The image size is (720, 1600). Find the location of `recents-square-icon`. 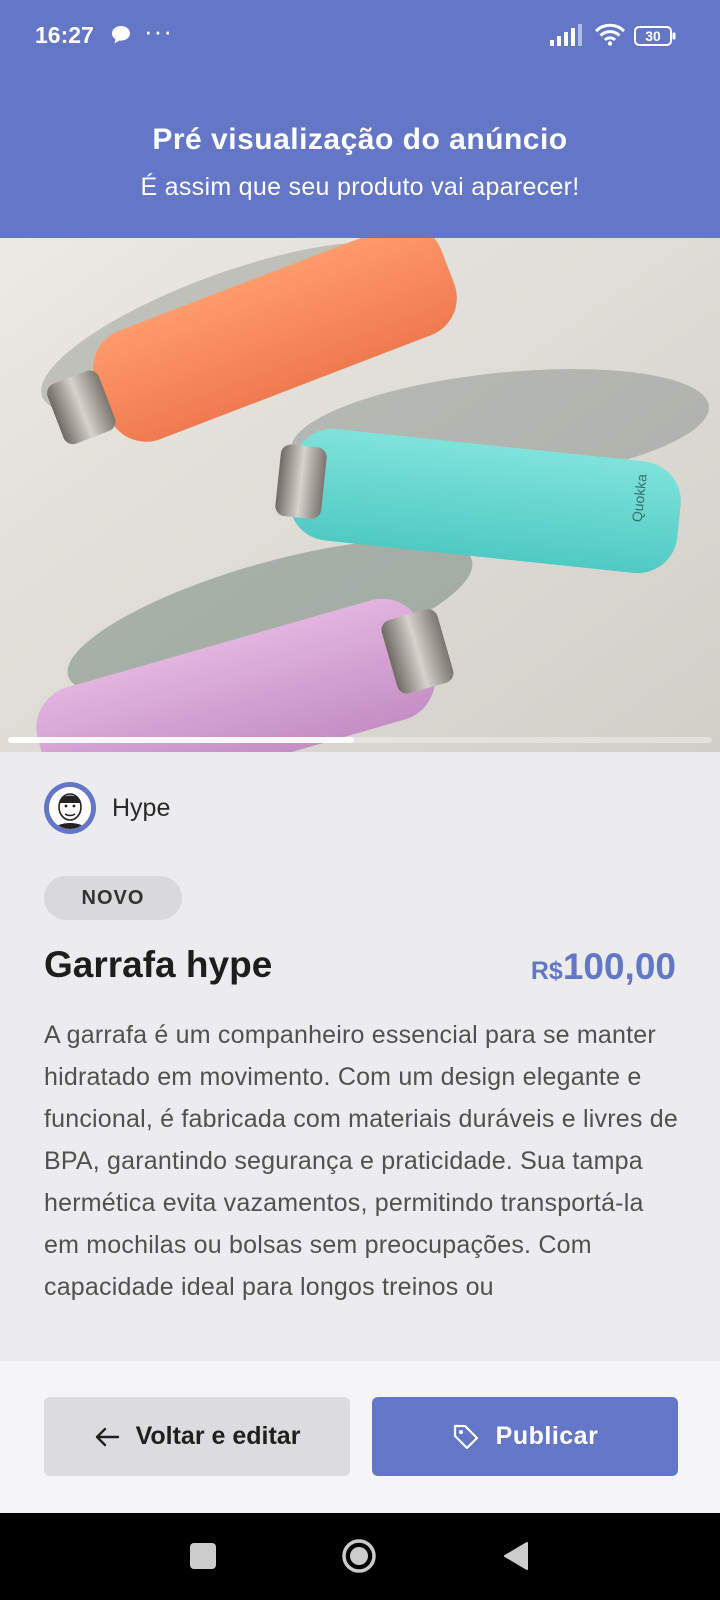

recents-square-icon is located at coordinates (203, 1556).